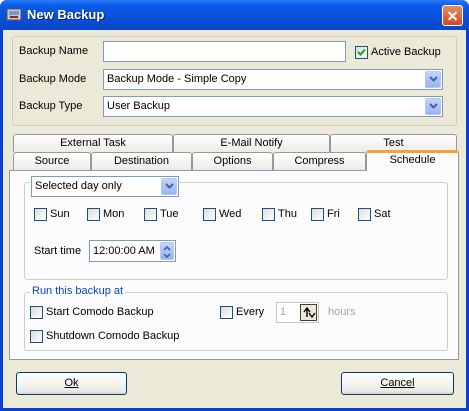  What do you see at coordinates (40, 214) in the screenshot?
I see `sun-checkbox` at bounding box center [40, 214].